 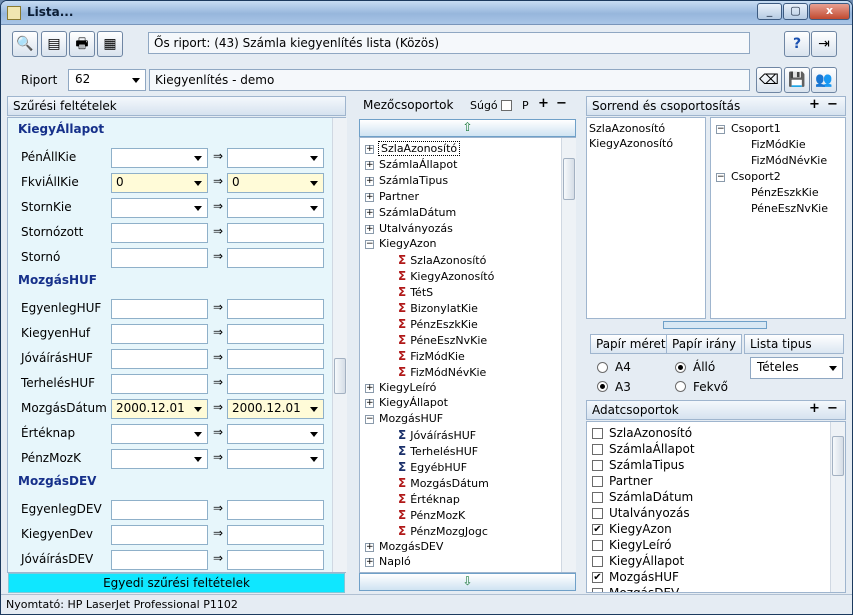 What do you see at coordinates (796, 368) in the screenshot?
I see `list-type-select: Tételes` at bounding box center [796, 368].